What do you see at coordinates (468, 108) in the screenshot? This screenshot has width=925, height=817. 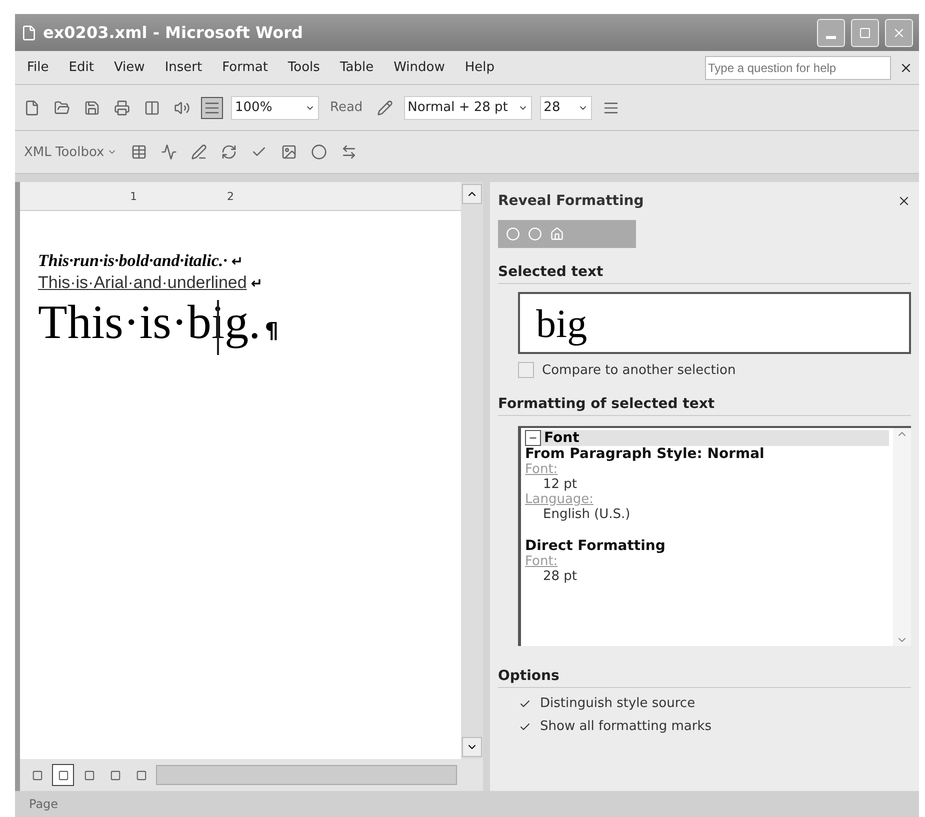 I see `style-dropdown: Normal + 28 pt` at bounding box center [468, 108].